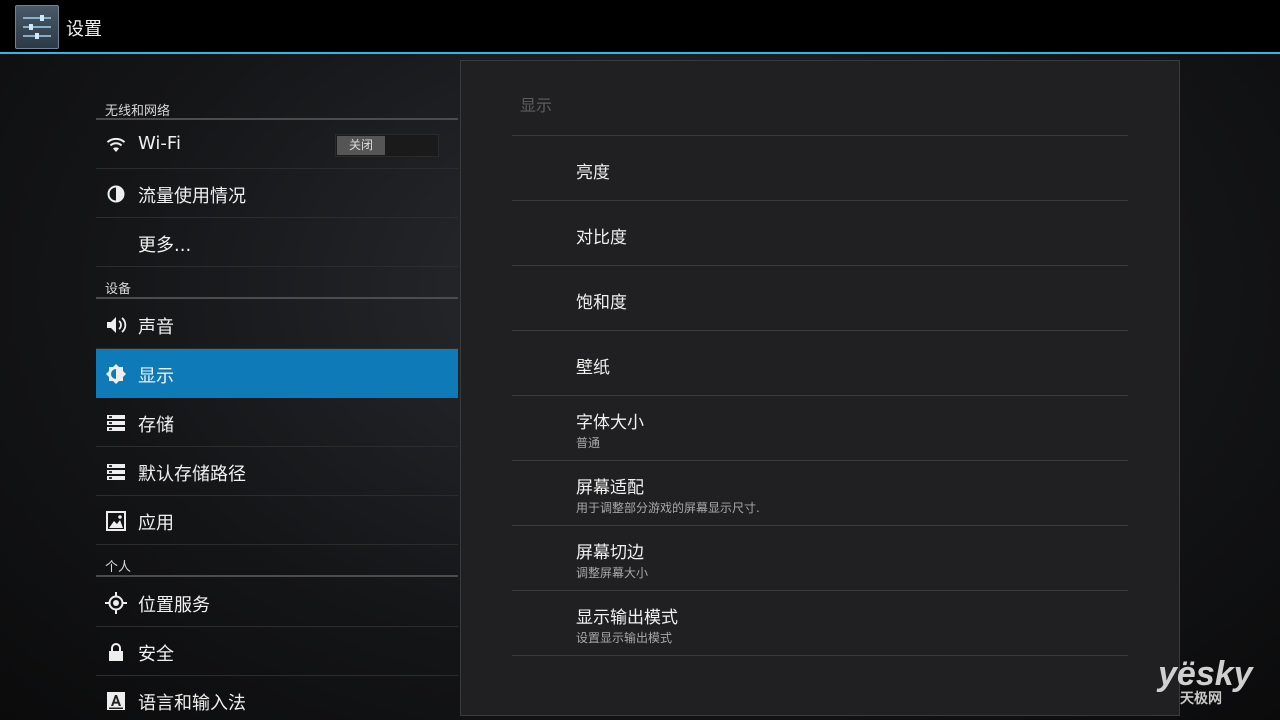  What do you see at coordinates (159, 143) in the screenshot?
I see `nav-label: Wi-Fi` at bounding box center [159, 143].